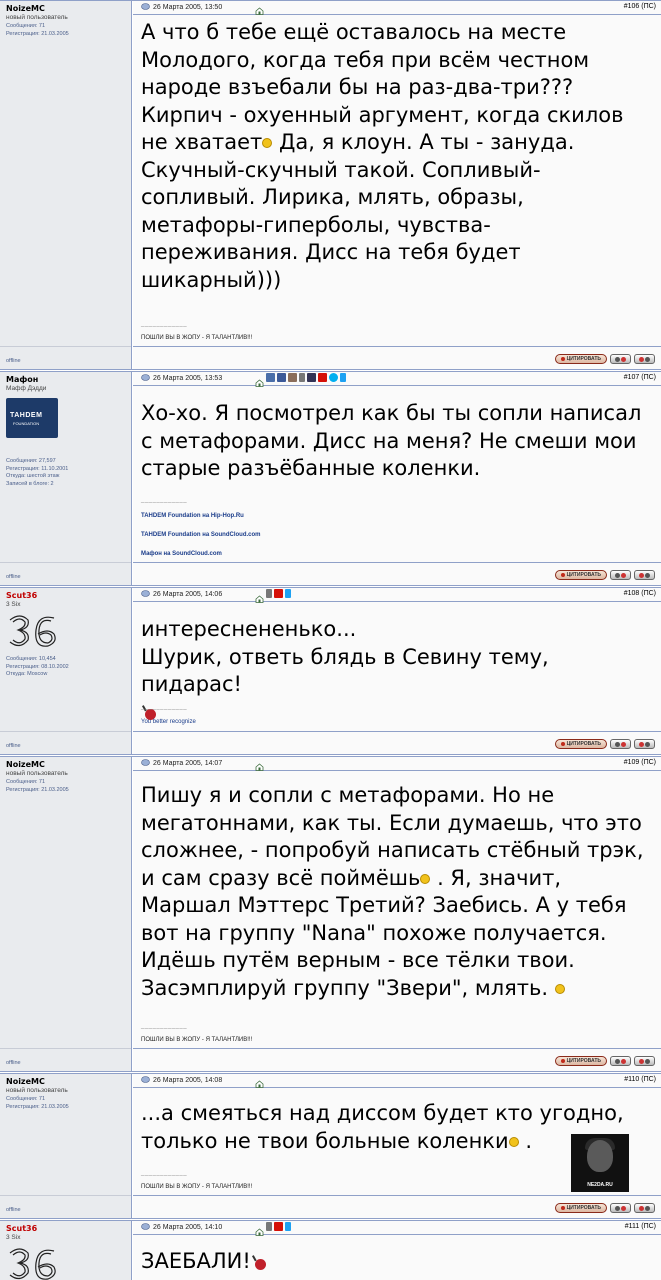  I want to click on facebook-icon, so click(281, 377).